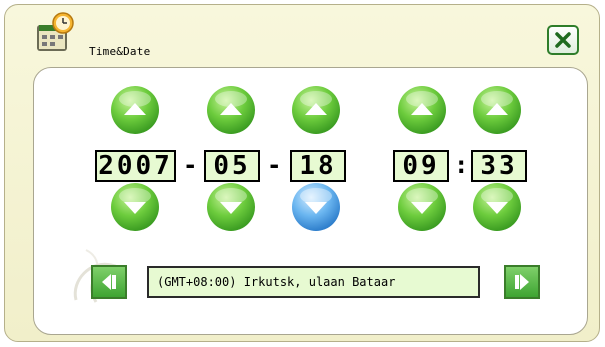 This screenshot has width=605, height=347. Describe the element at coordinates (135, 110) in the screenshot. I see `year-up-button` at that location.